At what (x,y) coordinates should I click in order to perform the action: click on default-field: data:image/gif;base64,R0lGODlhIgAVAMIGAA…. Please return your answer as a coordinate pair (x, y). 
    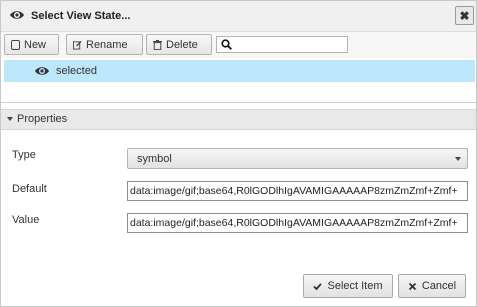
    Looking at the image, I should click on (297, 191).